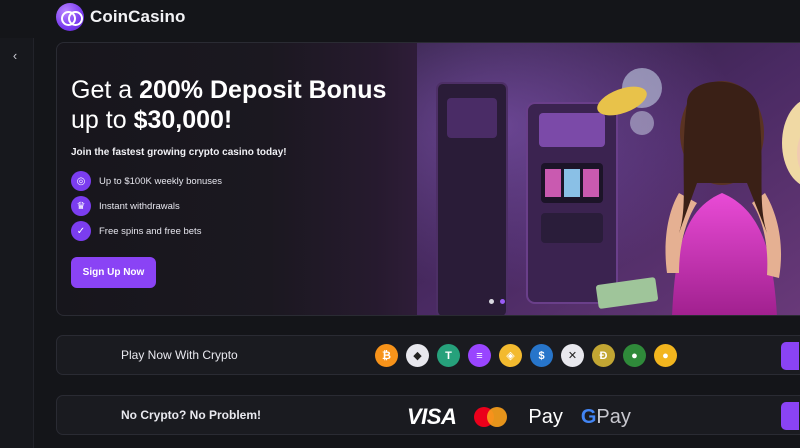 The width and height of the screenshot is (800, 448). I want to click on logo: CoinCasino, so click(120, 17).